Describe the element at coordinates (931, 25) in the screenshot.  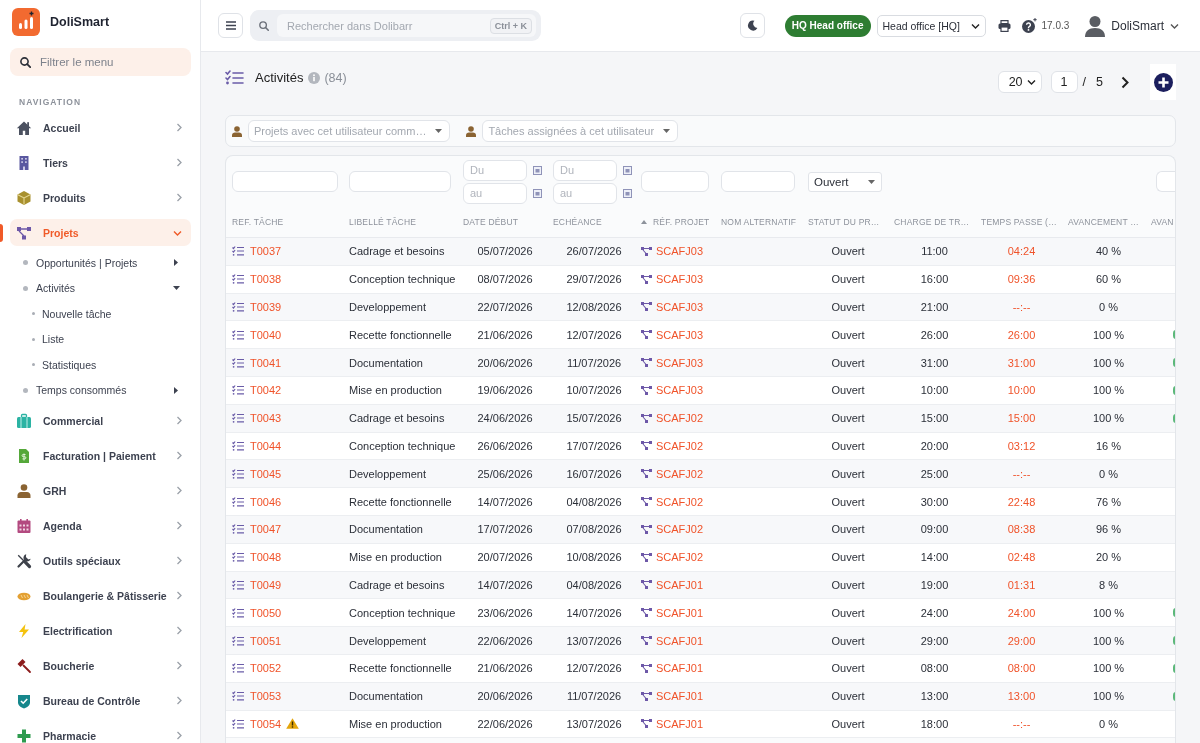
I see `entity-select: Head office [HQ]` at that location.